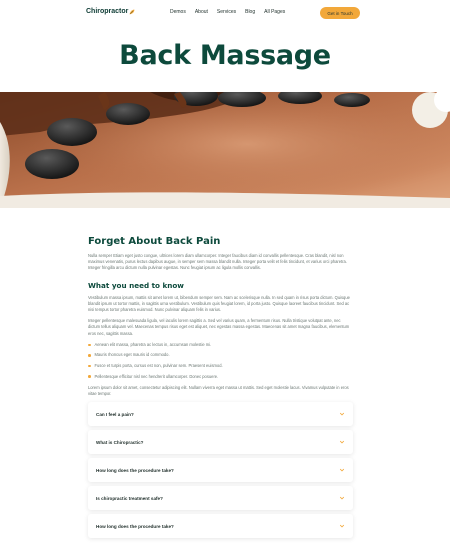  I want to click on leaf-icon, so click(132, 11).